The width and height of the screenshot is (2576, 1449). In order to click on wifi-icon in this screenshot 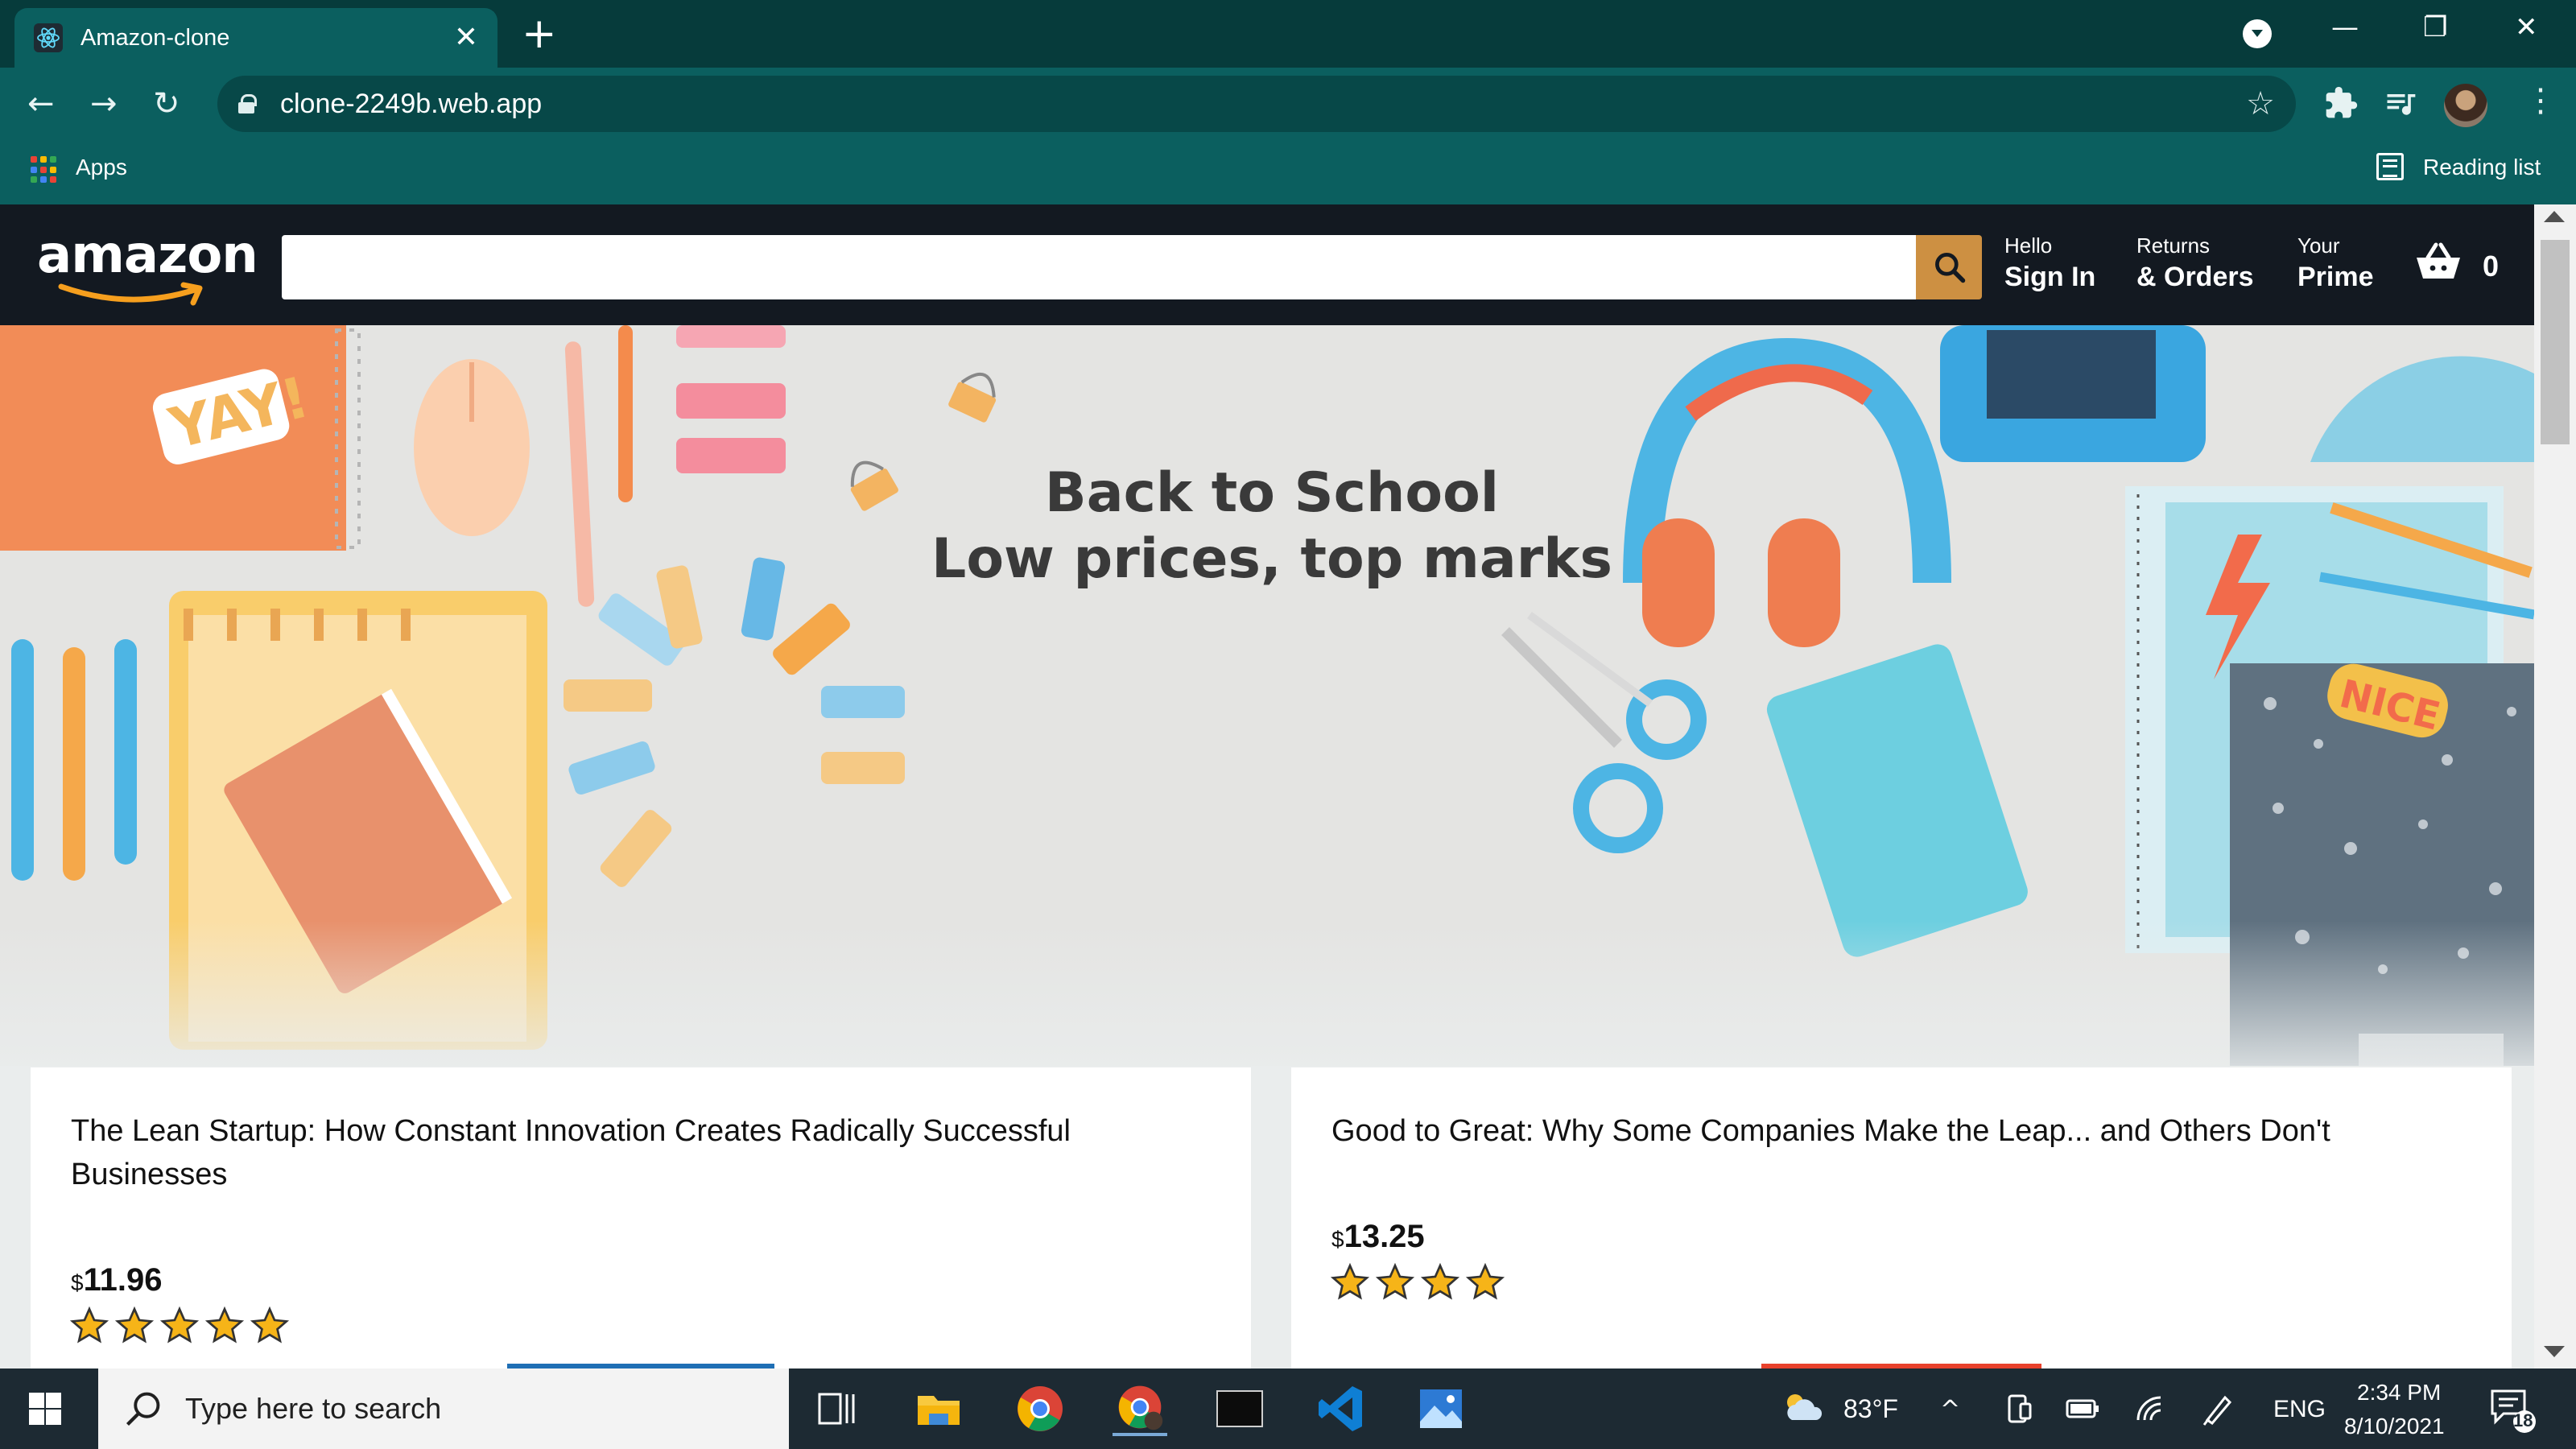, I will do `click(2149, 1409)`.